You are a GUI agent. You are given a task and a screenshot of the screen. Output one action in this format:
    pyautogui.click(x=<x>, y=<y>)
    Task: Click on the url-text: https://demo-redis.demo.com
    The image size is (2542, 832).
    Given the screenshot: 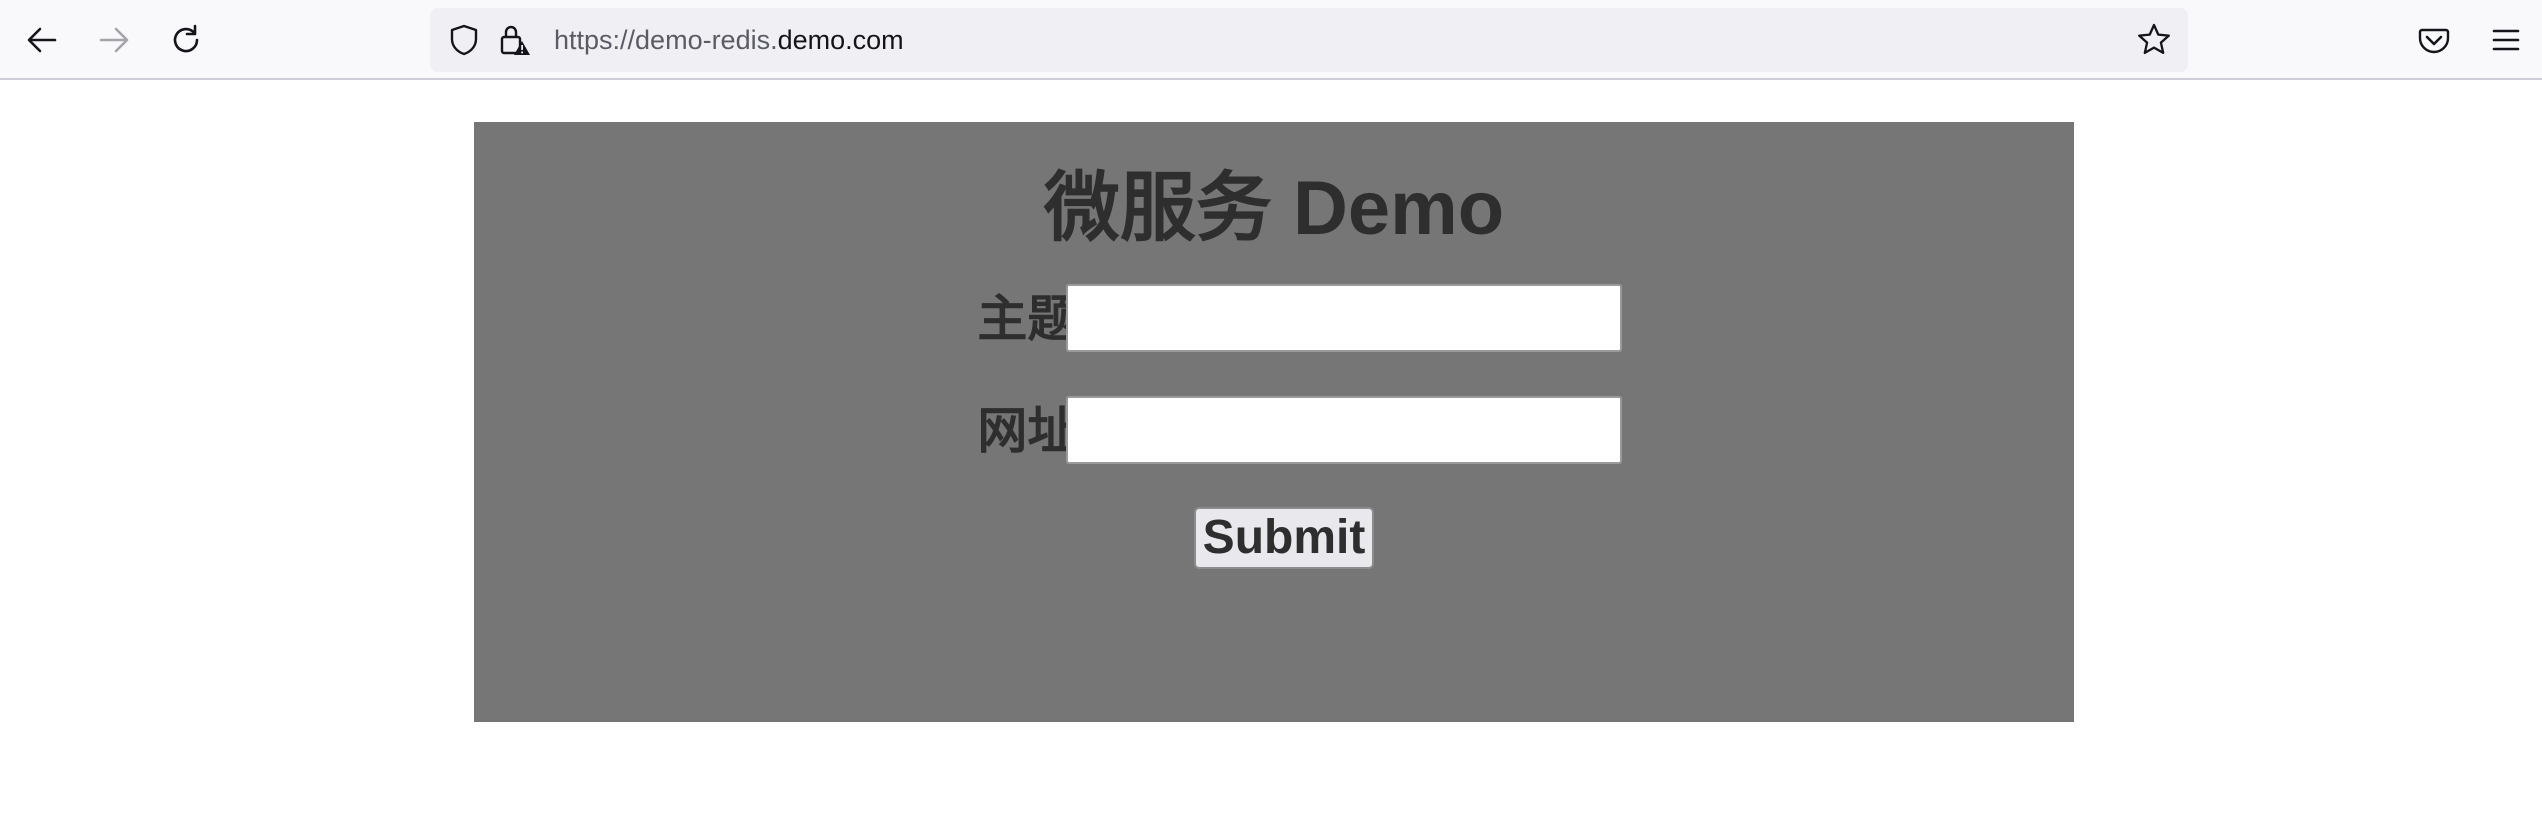 What is the action you would take?
    pyautogui.click(x=729, y=40)
    